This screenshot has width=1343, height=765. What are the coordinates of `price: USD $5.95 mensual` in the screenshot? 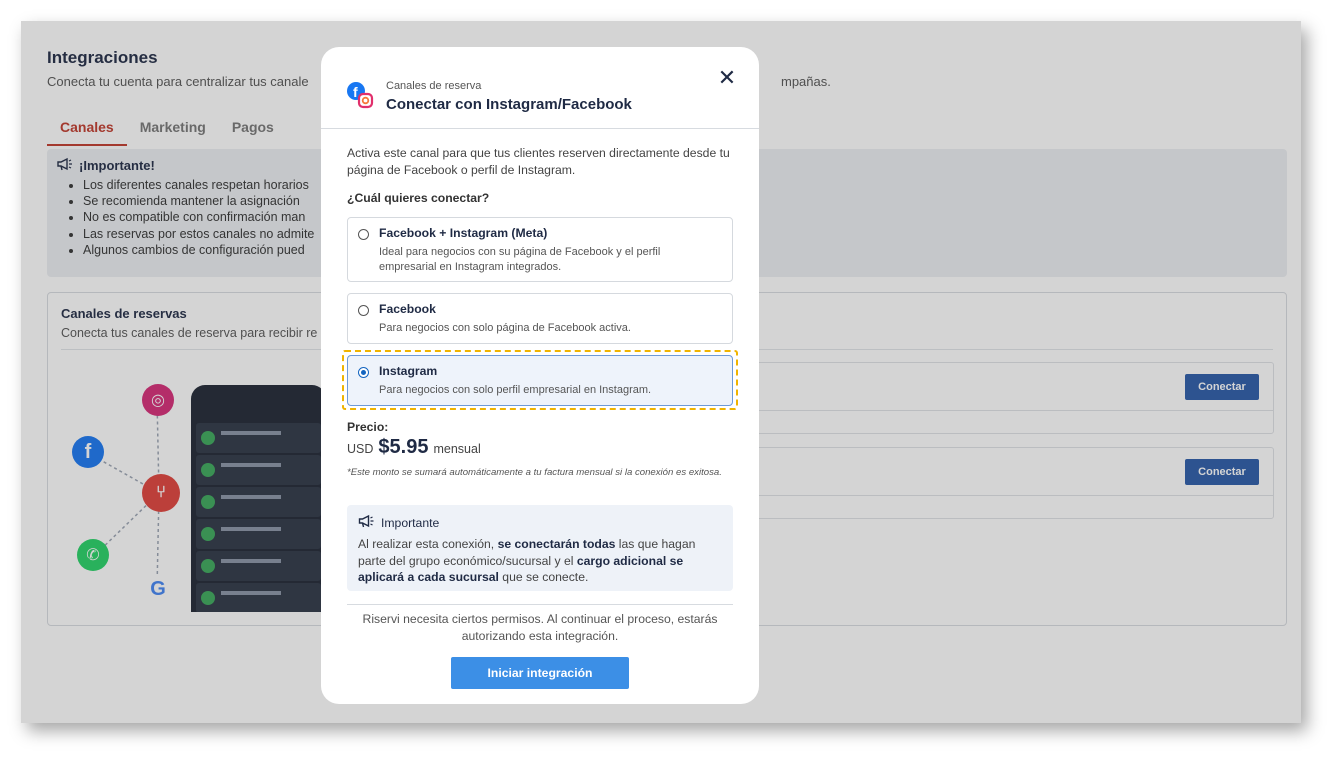 It's located at (414, 447).